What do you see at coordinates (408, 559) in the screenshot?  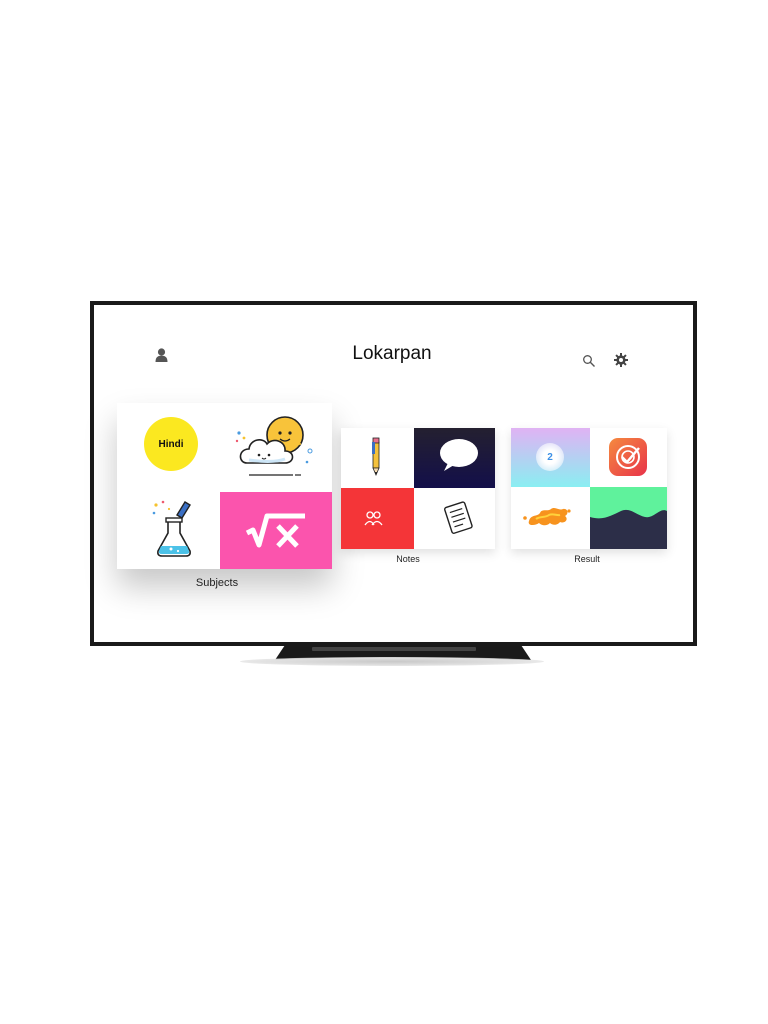 I see `notes-label: Notes` at bounding box center [408, 559].